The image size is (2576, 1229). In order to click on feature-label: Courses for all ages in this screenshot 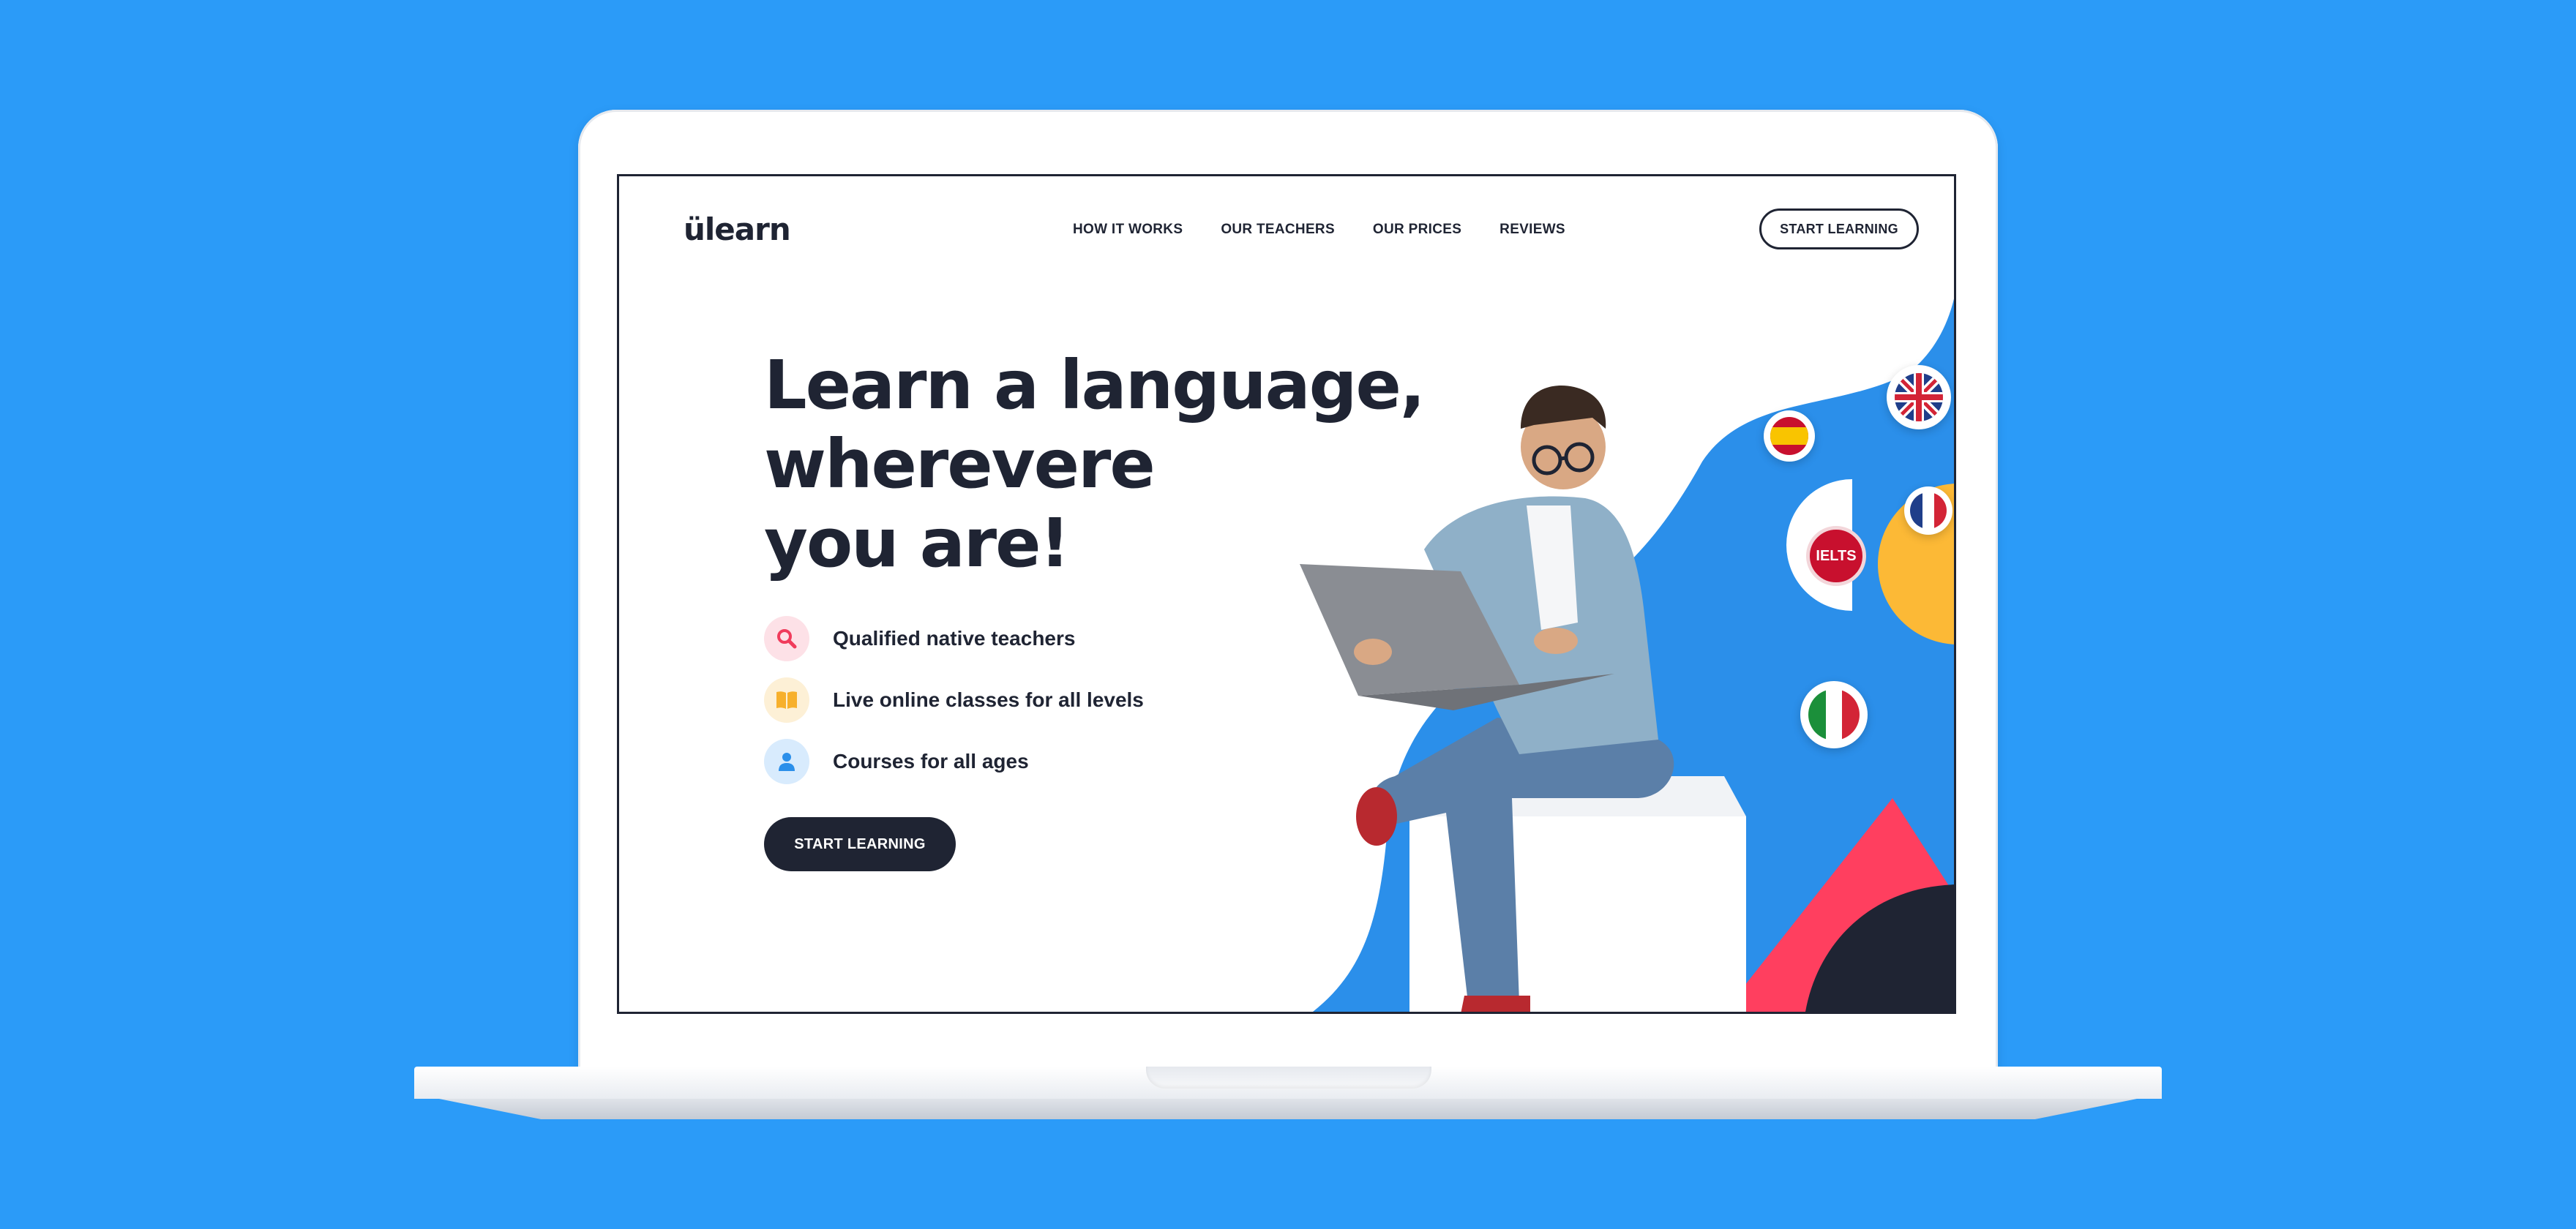, I will do `click(931, 761)`.